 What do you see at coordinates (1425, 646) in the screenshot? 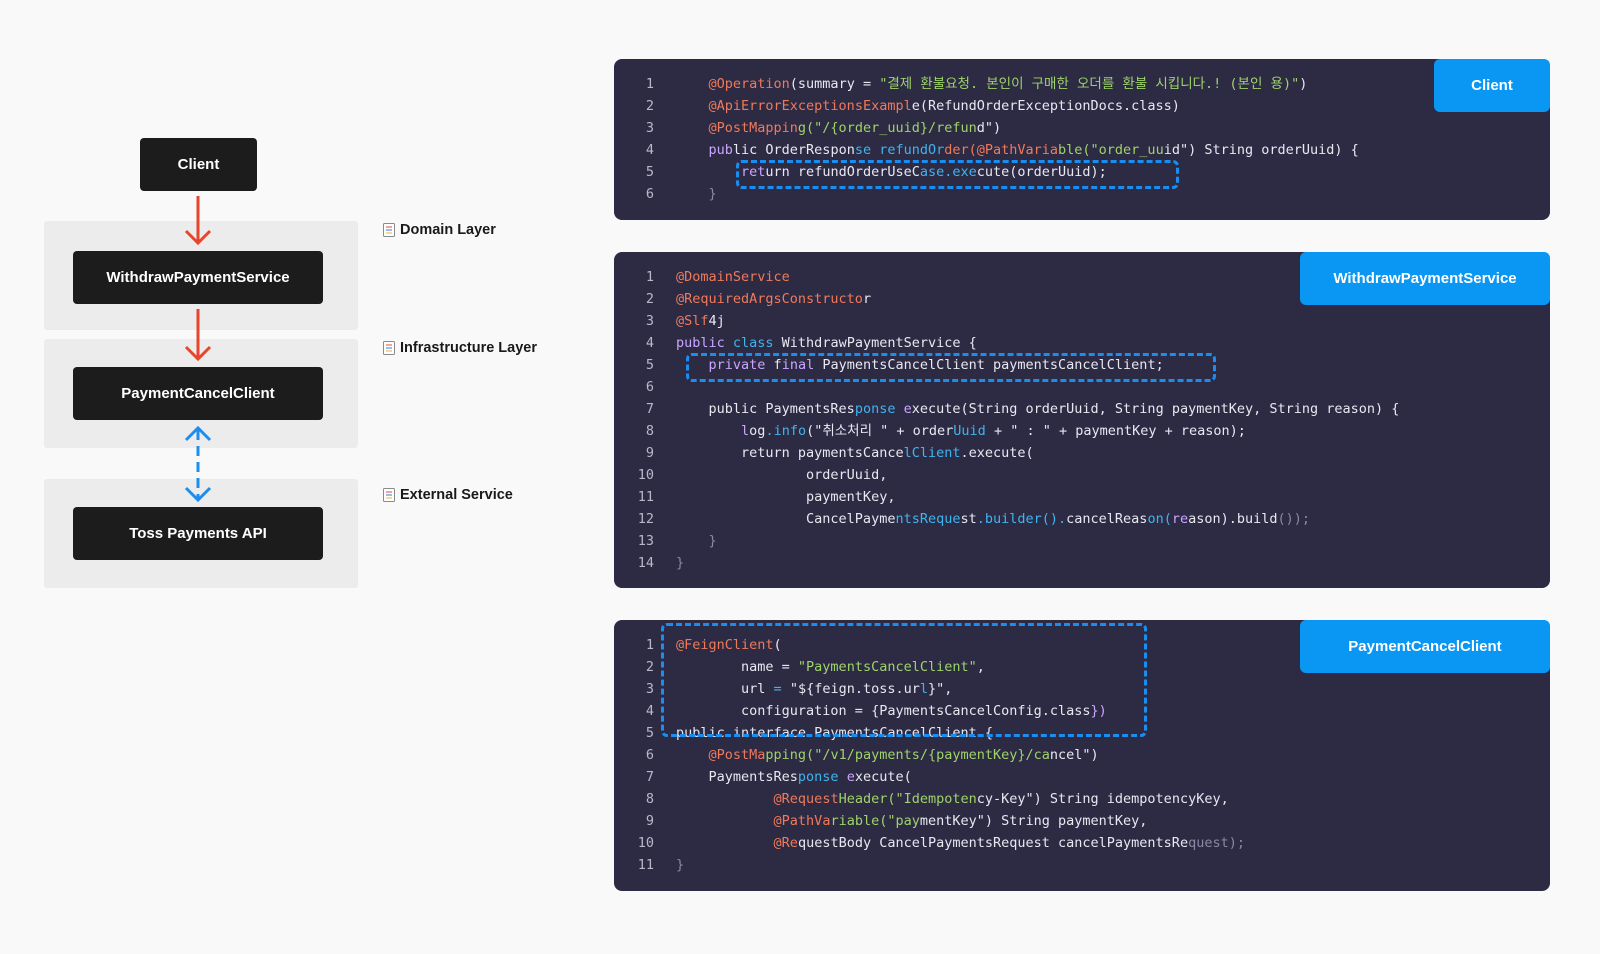
I see `card-tag-payment-cancel-client: PaymentCancelClient` at bounding box center [1425, 646].